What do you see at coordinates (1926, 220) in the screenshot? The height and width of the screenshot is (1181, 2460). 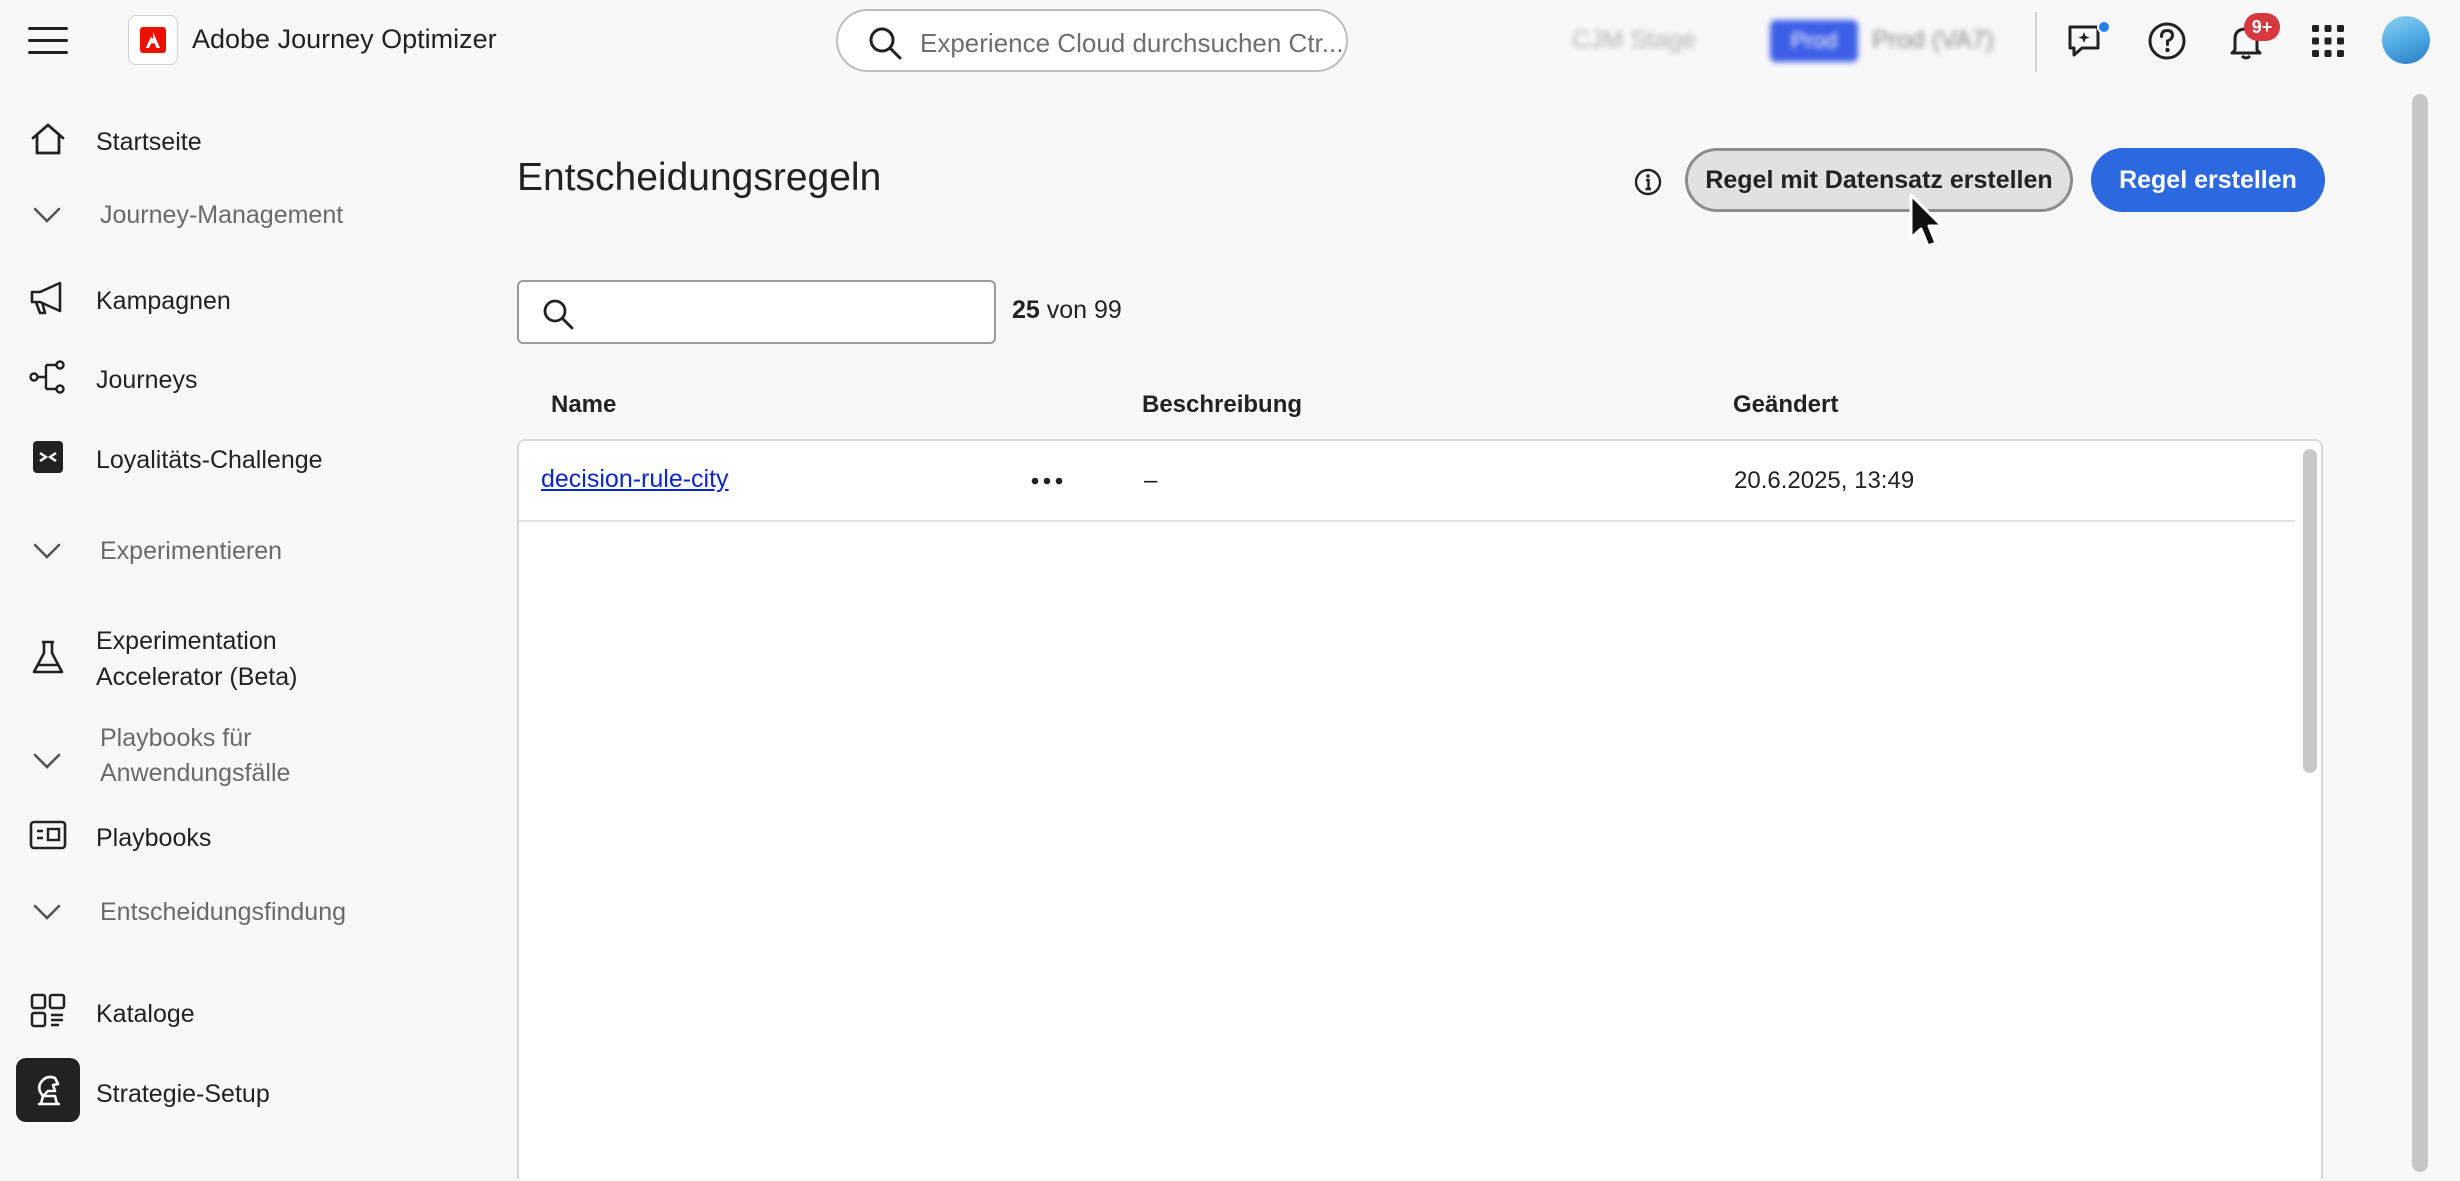 I see `mouse-cursor-icon` at bounding box center [1926, 220].